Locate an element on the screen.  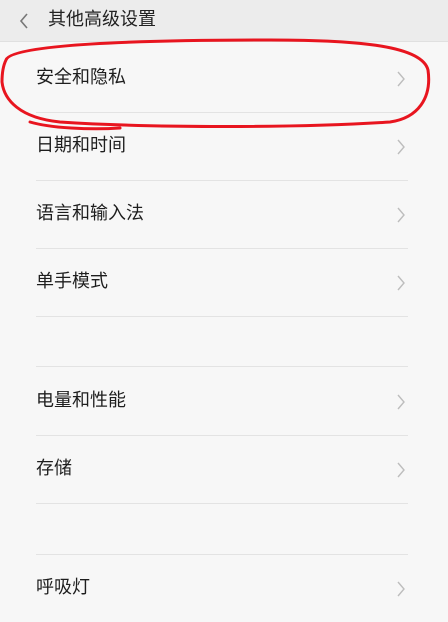
settings-item-label: 存储 is located at coordinates (54, 468).